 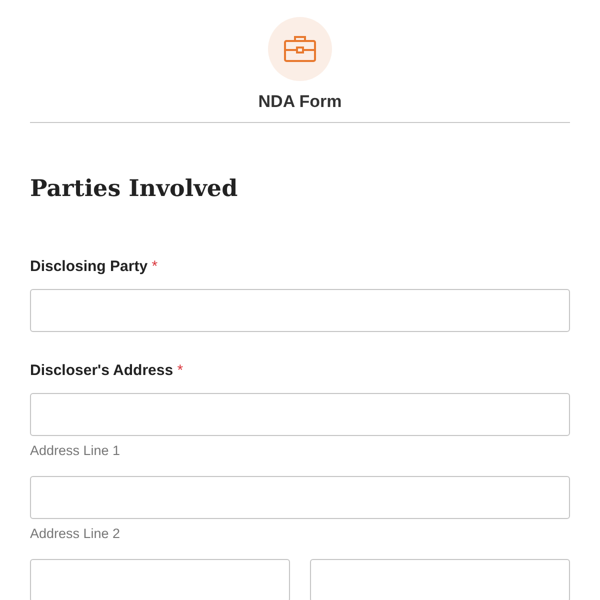 I want to click on field-sublabel: Address Line 1, so click(x=76, y=450).